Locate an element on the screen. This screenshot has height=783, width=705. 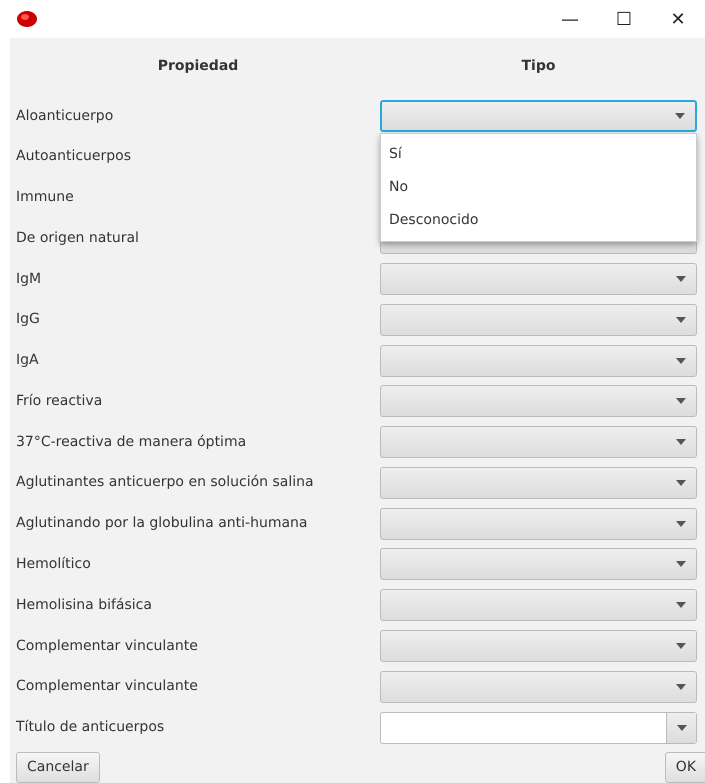
column-header: Tipo is located at coordinates (539, 66).